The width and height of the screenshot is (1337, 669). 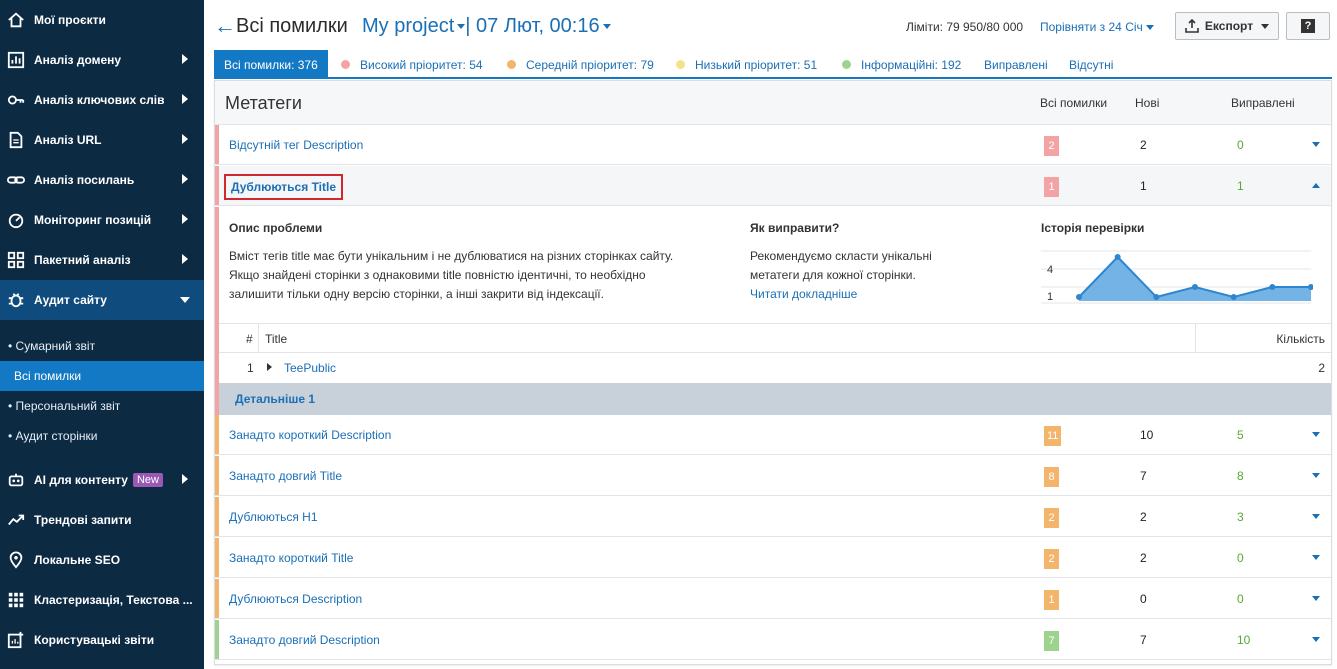 I want to click on error-name: Відсутній тег Description, so click(x=296, y=145).